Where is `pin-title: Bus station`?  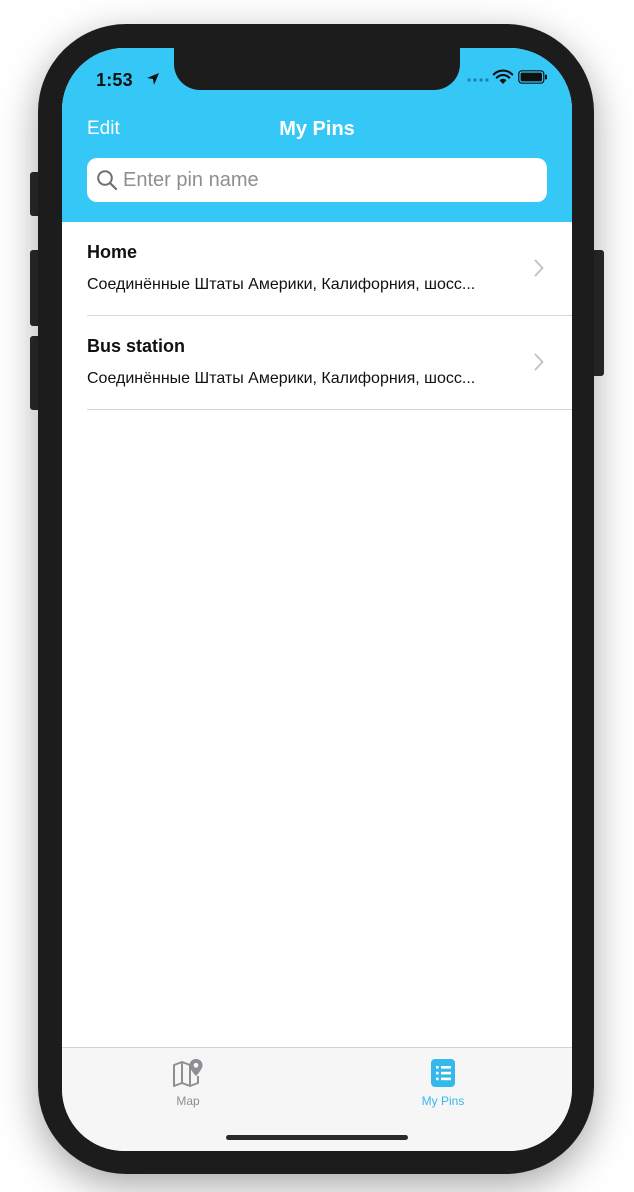 pin-title: Bus station is located at coordinates (136, 346).